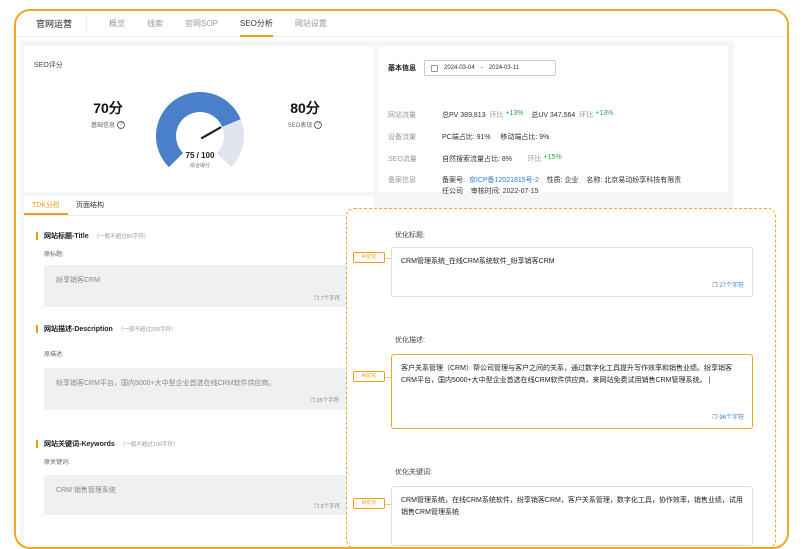  I want to click on natural-search-ratio: 自然搜索流量占比: 8%, so click(477, 159).